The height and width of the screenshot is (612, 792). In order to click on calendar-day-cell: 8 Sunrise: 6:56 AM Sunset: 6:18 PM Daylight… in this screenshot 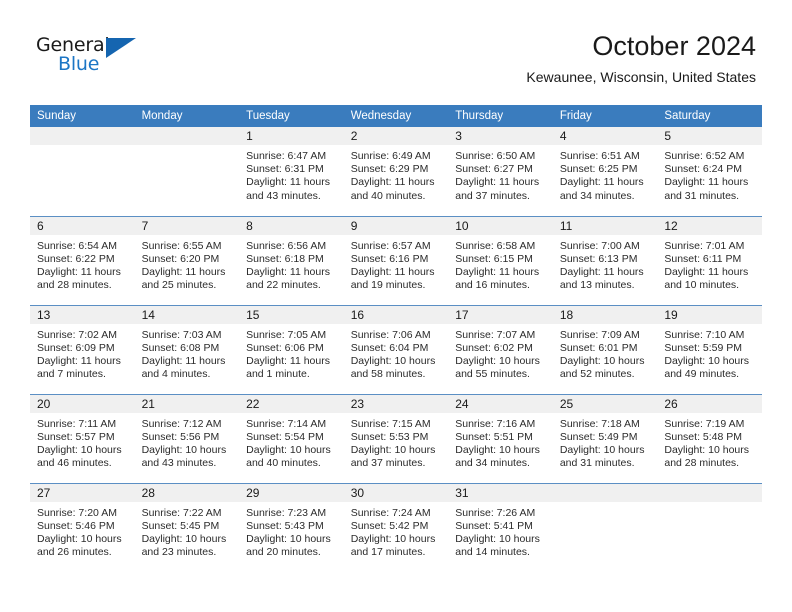, I will do `click(291, 260)`.